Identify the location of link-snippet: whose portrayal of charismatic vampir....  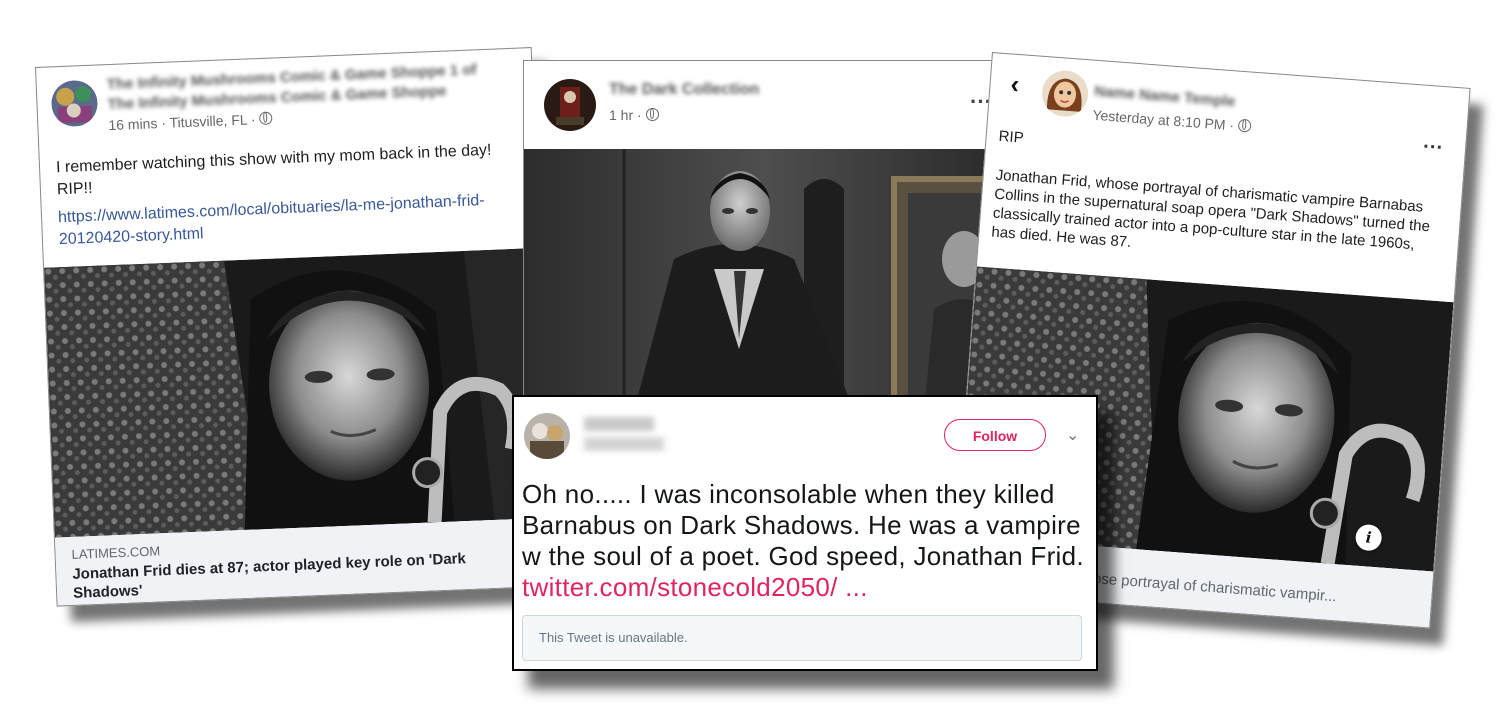
(1205, 587).